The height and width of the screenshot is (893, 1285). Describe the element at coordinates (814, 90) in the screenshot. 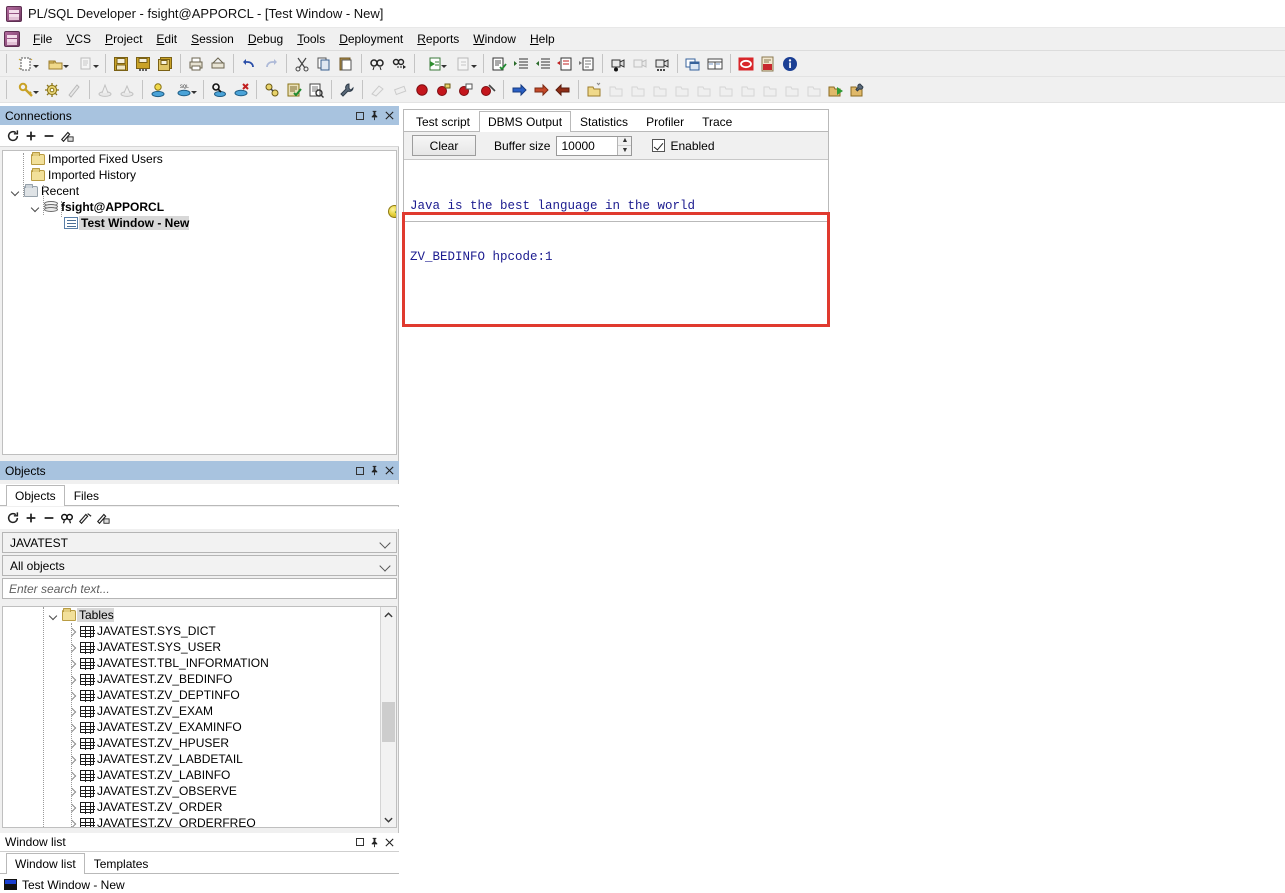

I see `project-item-10-button` at that location.